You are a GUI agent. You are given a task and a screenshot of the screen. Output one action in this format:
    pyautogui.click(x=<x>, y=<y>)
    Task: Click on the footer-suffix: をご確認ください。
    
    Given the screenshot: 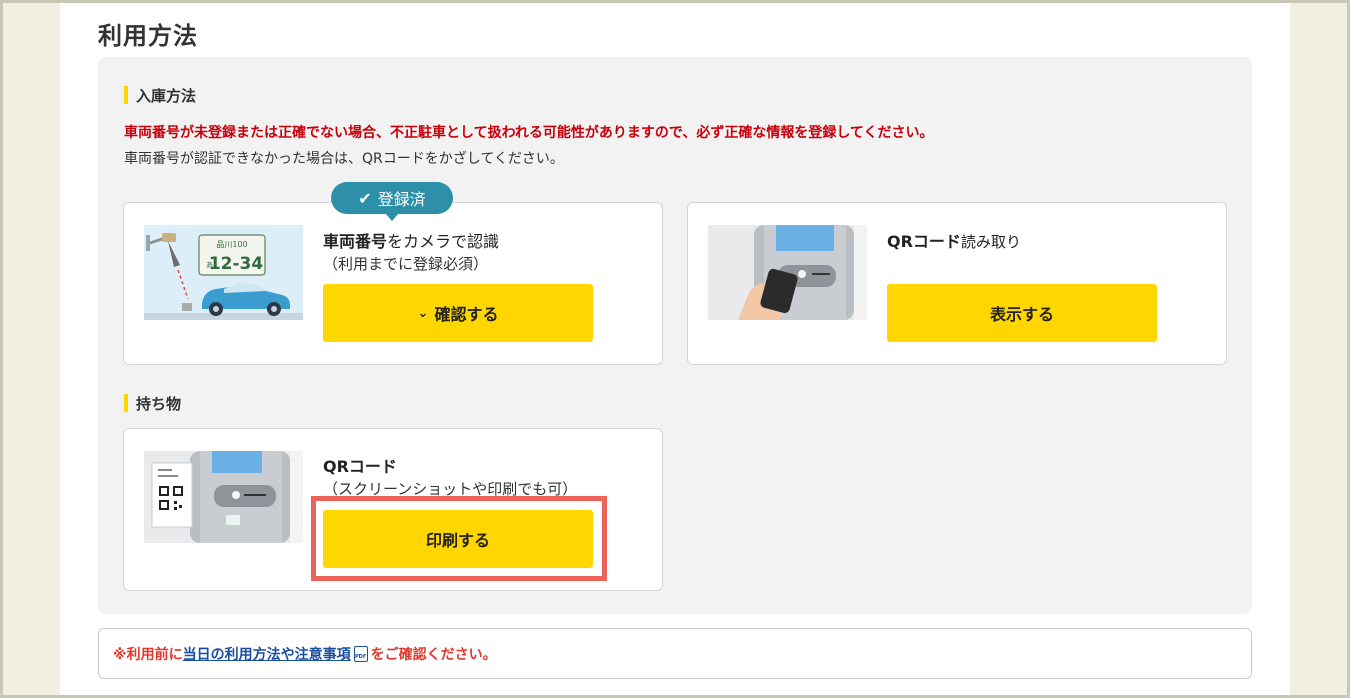 What is the action you would take?
    pyautogui.click(x=433, y=654)
    